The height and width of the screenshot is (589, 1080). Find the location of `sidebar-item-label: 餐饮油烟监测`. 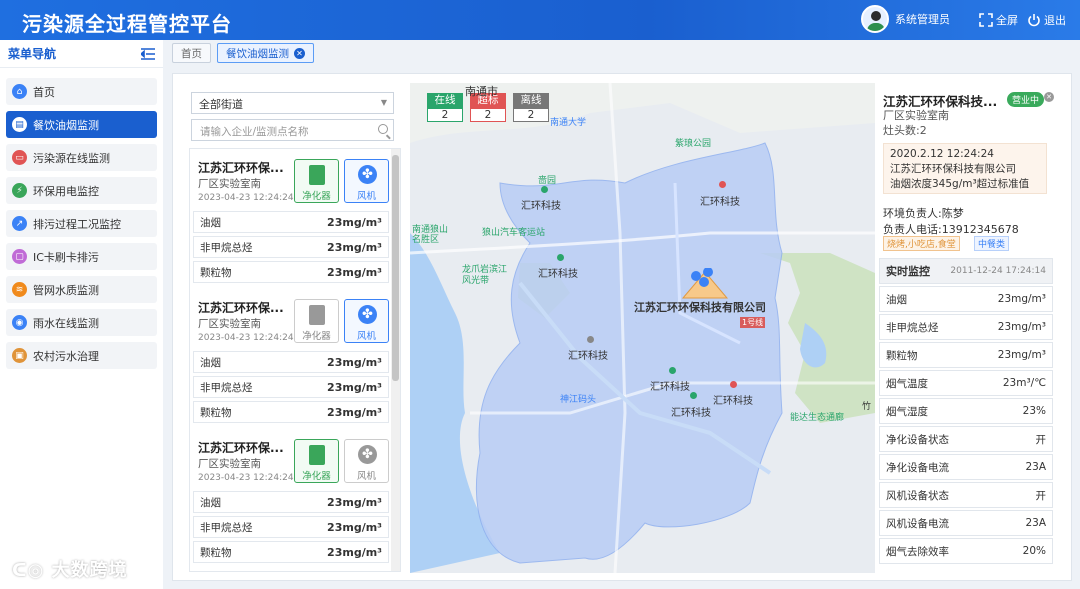

sidebar-item-label: 餐饮油烟监测 is located at coordinates (66, 125).